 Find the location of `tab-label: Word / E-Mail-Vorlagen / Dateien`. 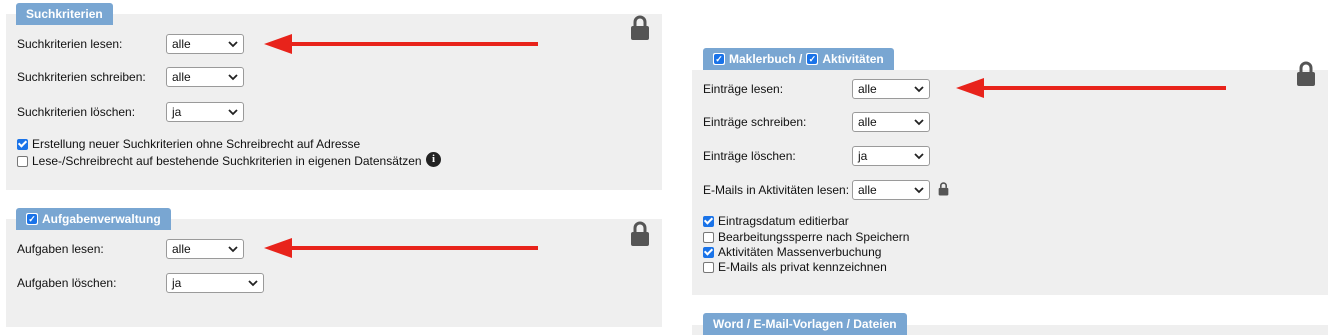

tab-label: Word / E-Mail-Vorlagen / Dateien is located at coordinates (805, 324).